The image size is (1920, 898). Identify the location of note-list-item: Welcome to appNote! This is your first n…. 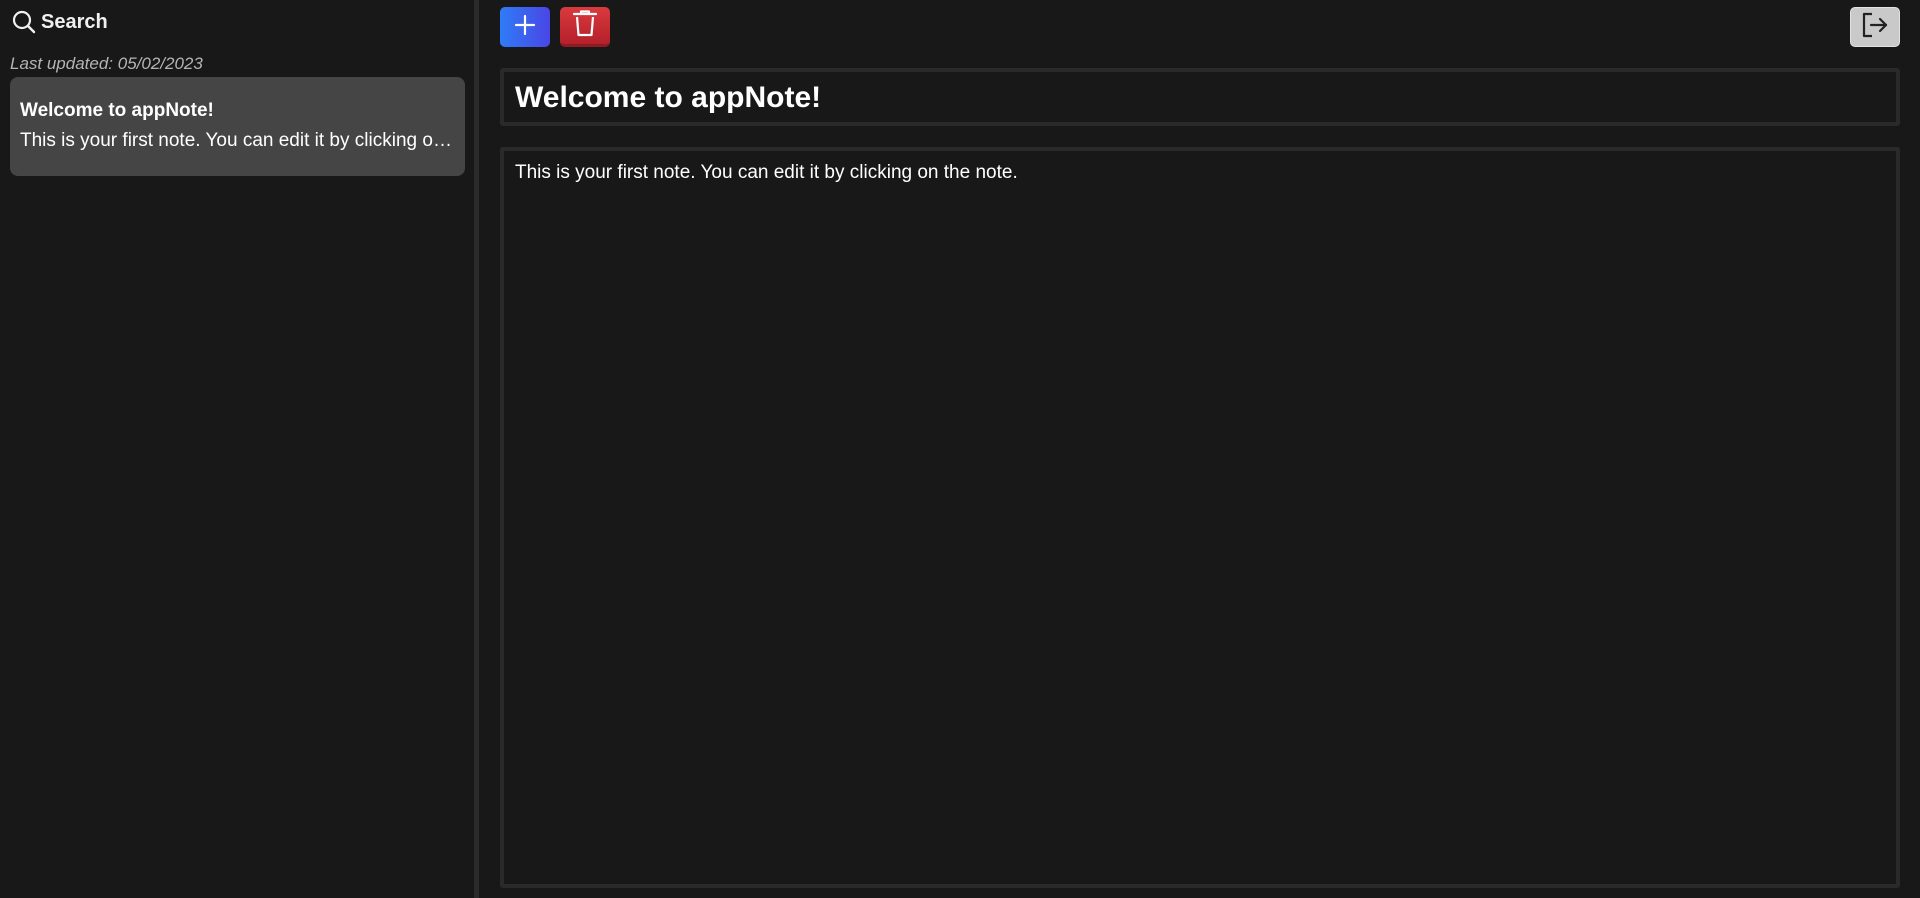
(237, 126).